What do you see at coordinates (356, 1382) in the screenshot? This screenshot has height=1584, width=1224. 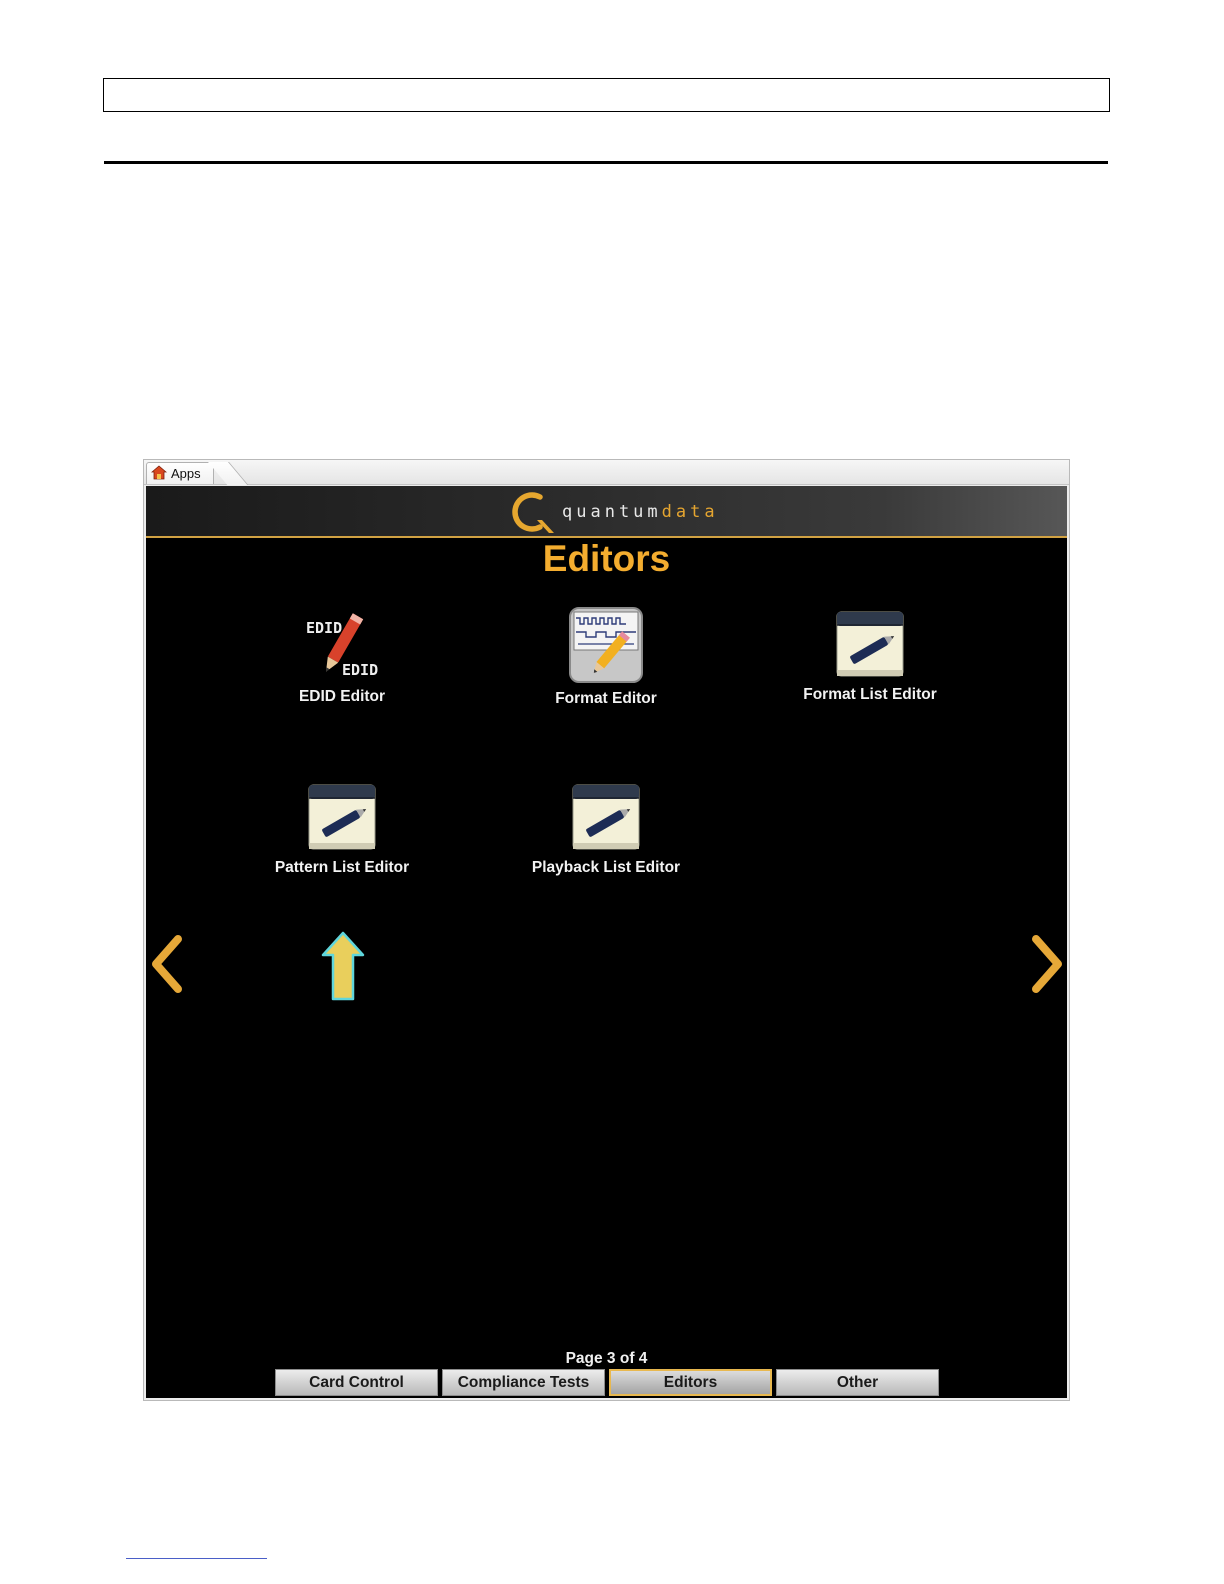 I see `tab-card-control: Card Control` at bounding box center [356, 1382].